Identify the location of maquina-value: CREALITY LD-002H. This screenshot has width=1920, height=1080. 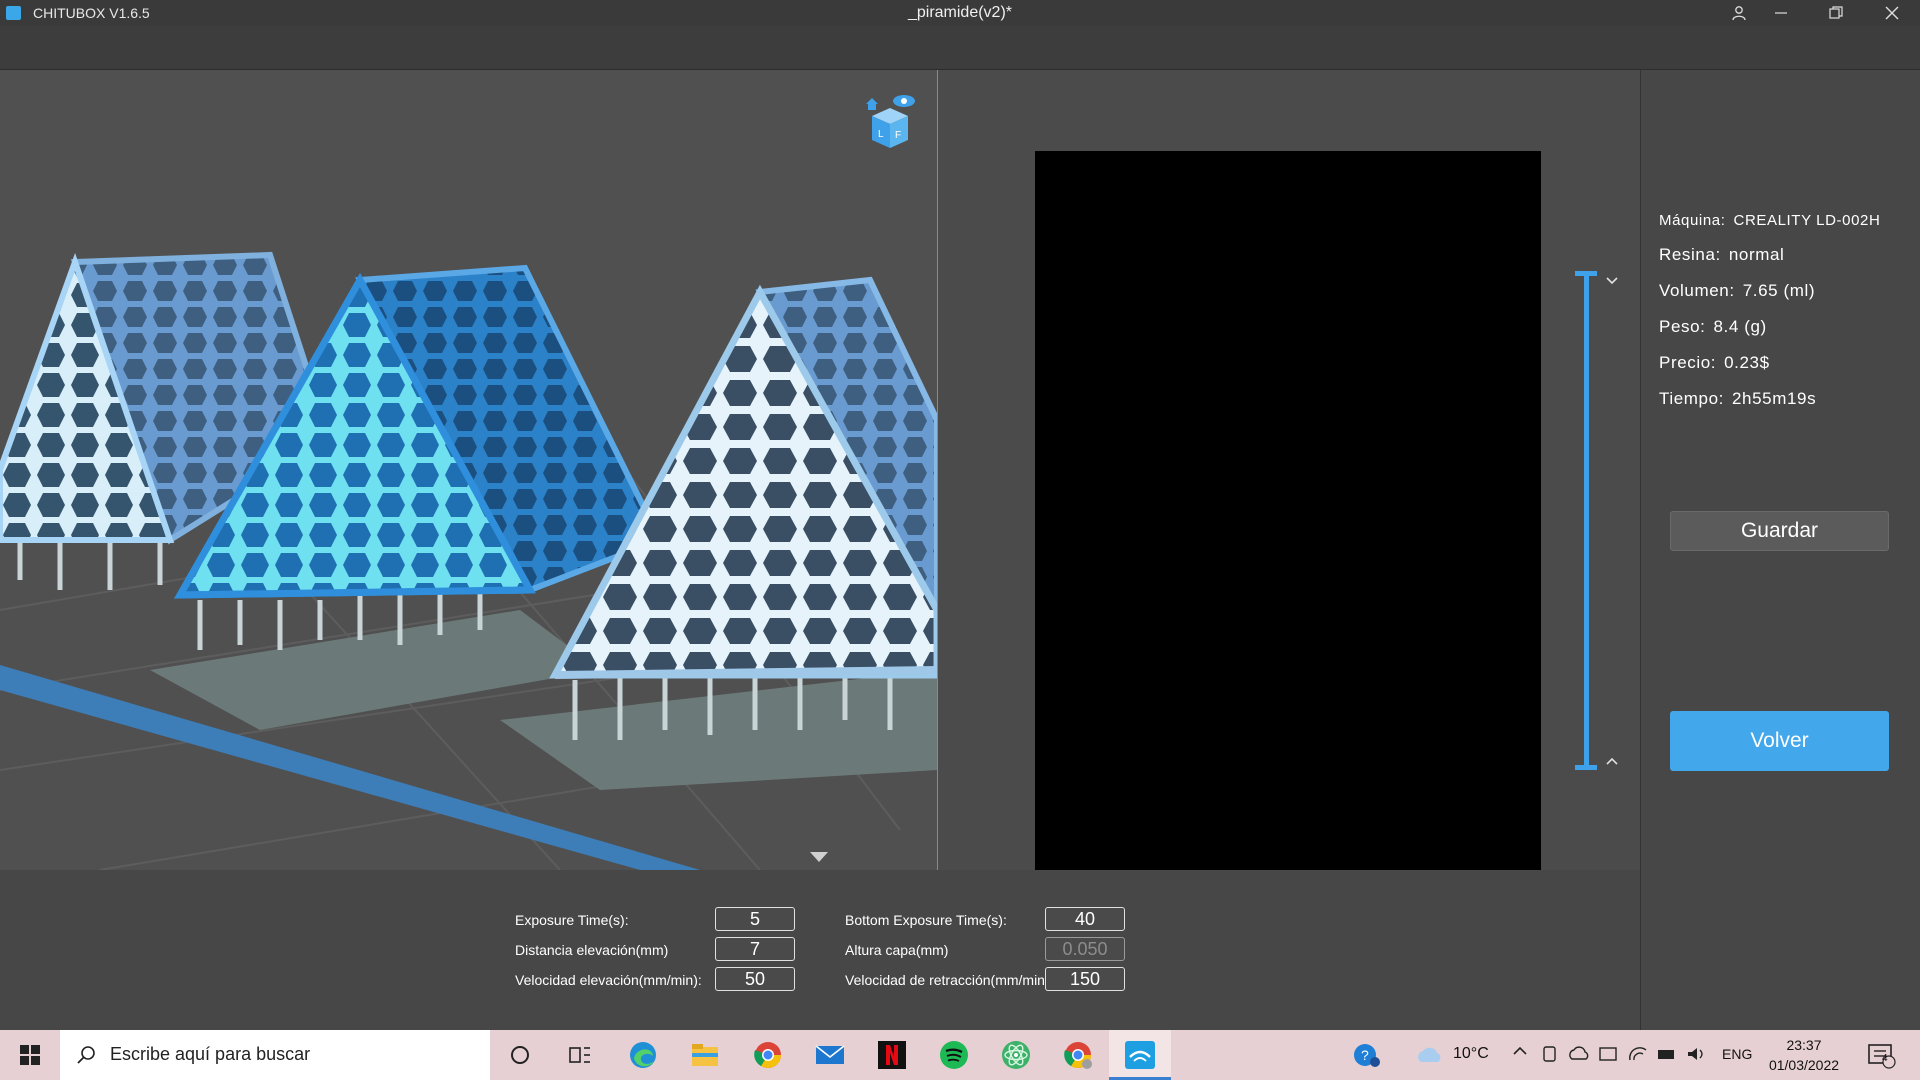
(1807, 220).